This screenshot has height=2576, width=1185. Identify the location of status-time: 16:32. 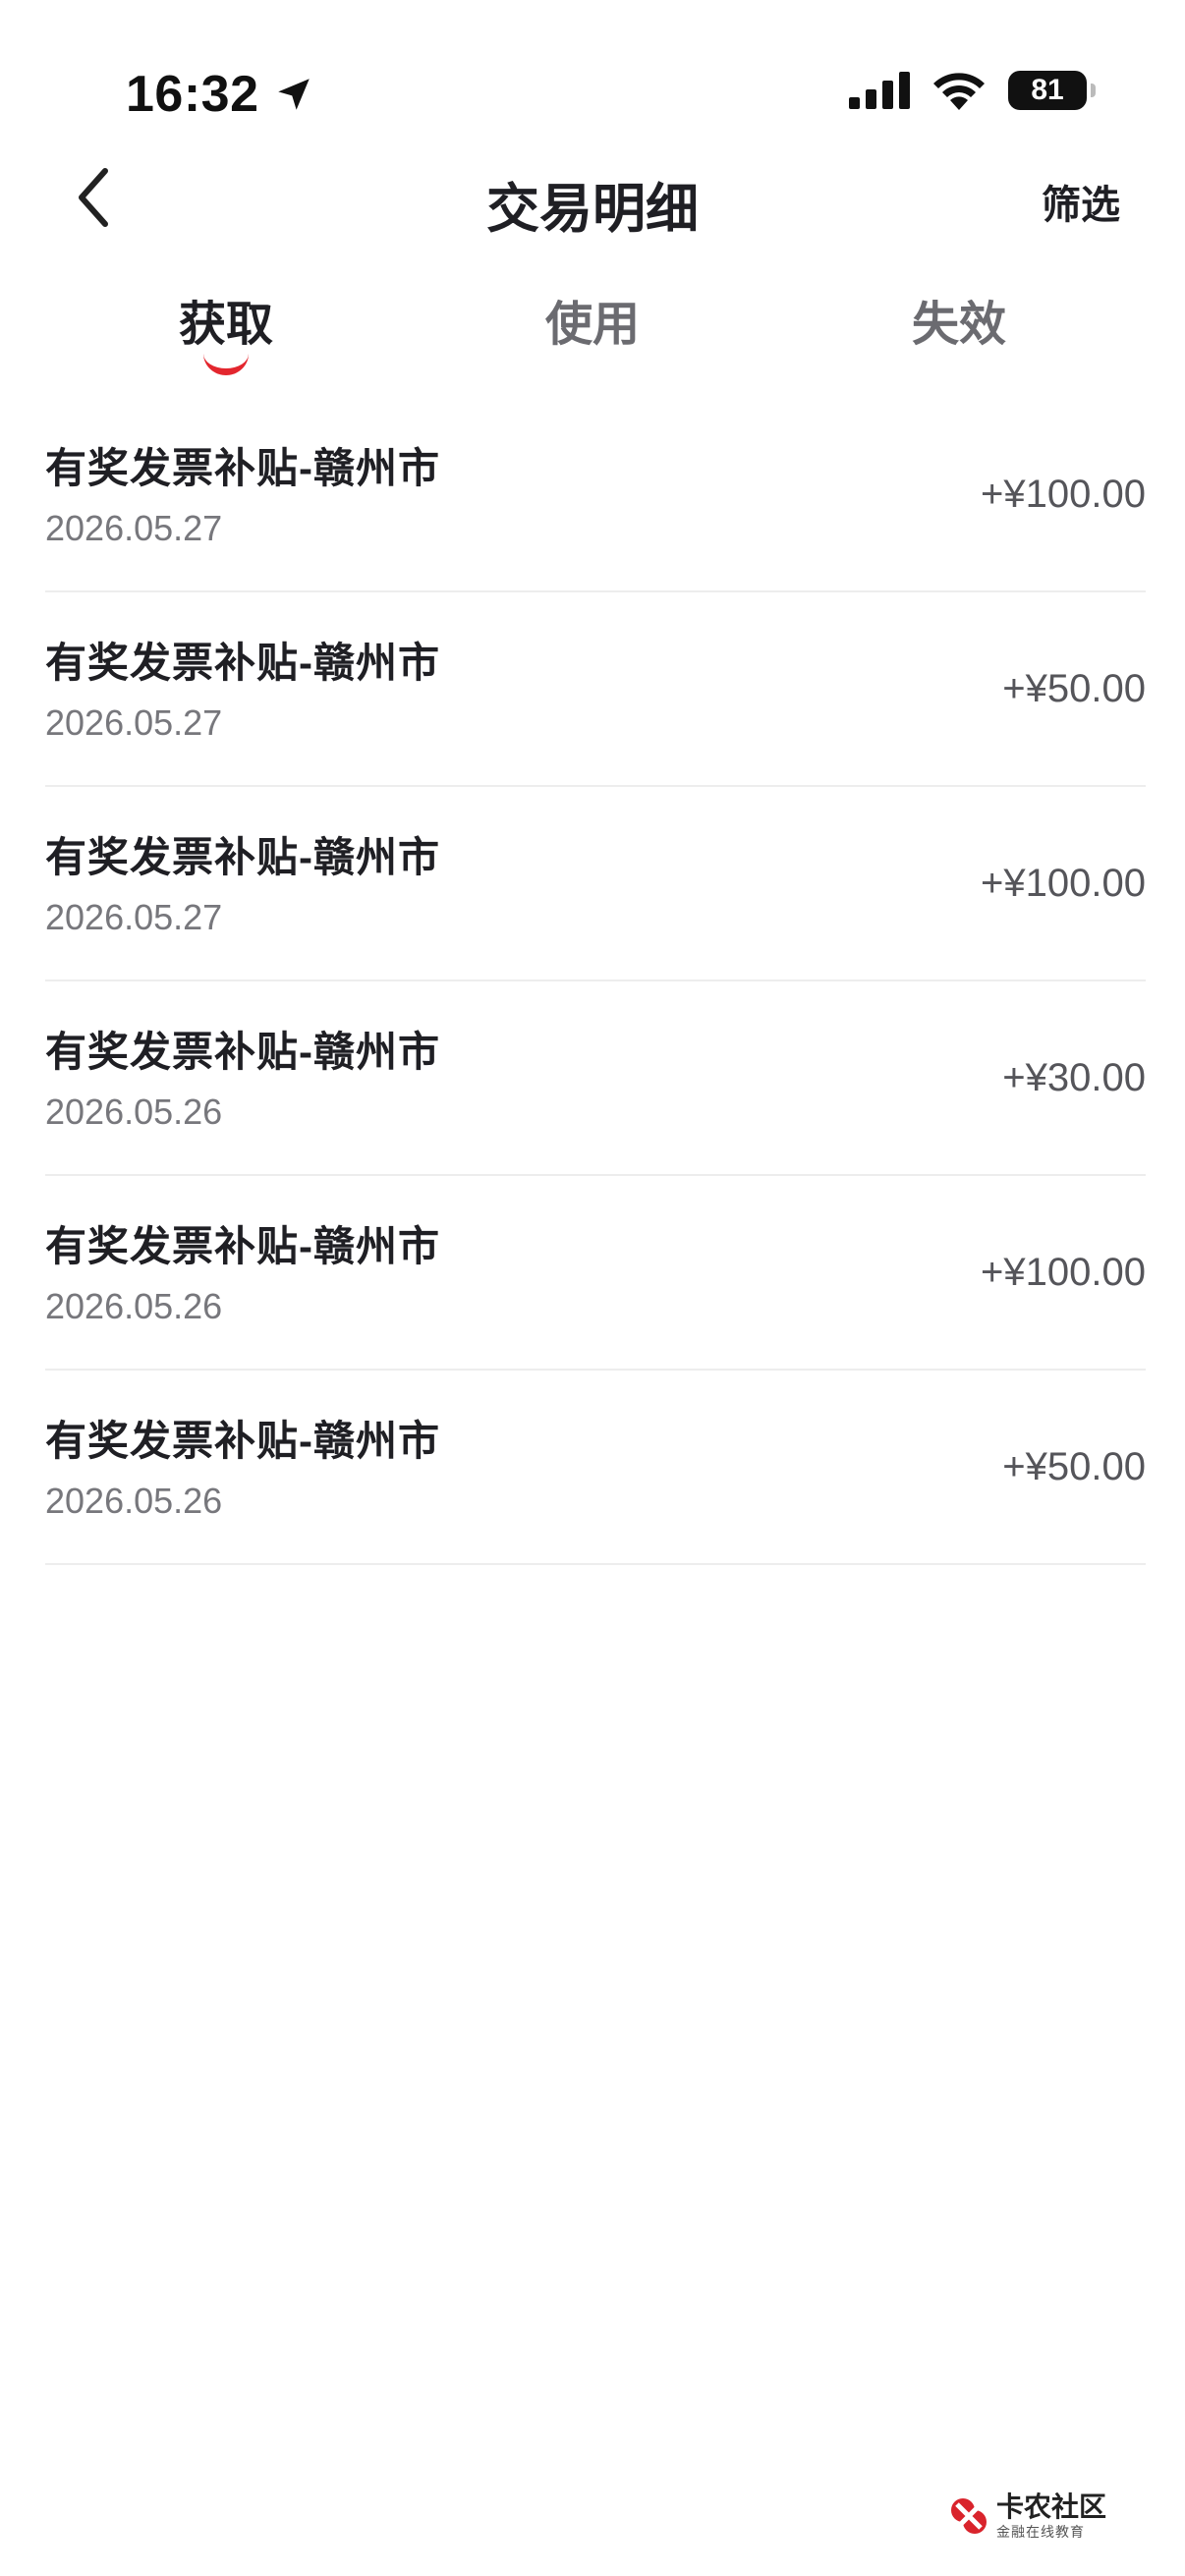
(220, 94).